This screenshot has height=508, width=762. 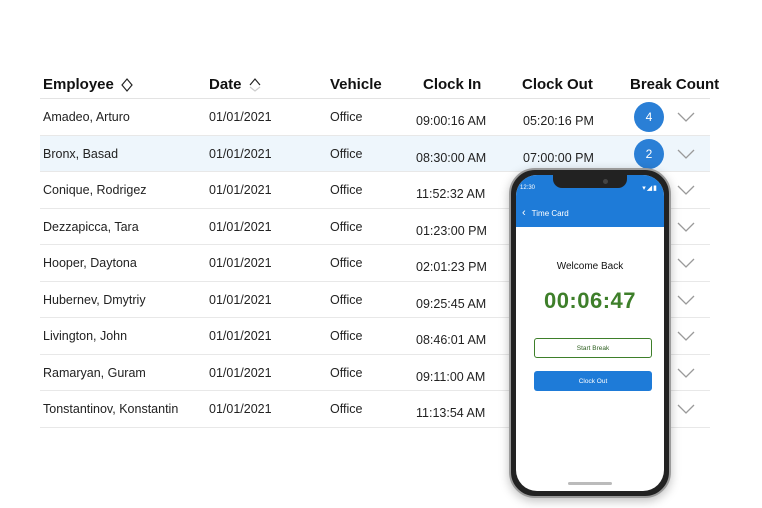 I want to click on app-bar-title: Time Card, so click(x=550, y=213).